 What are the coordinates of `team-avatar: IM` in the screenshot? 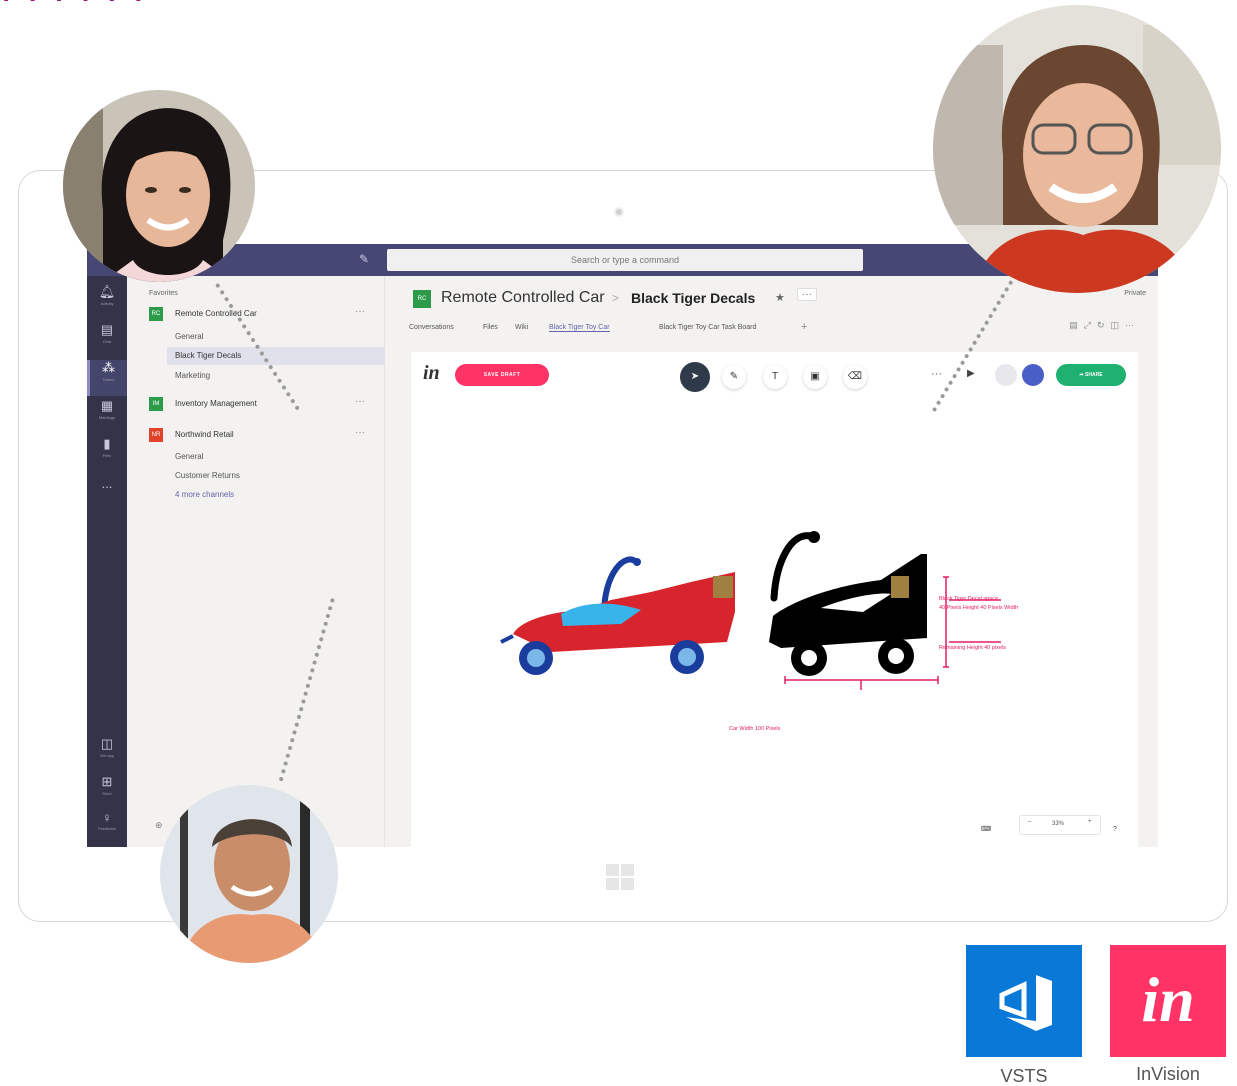 It's located at (156, 404).